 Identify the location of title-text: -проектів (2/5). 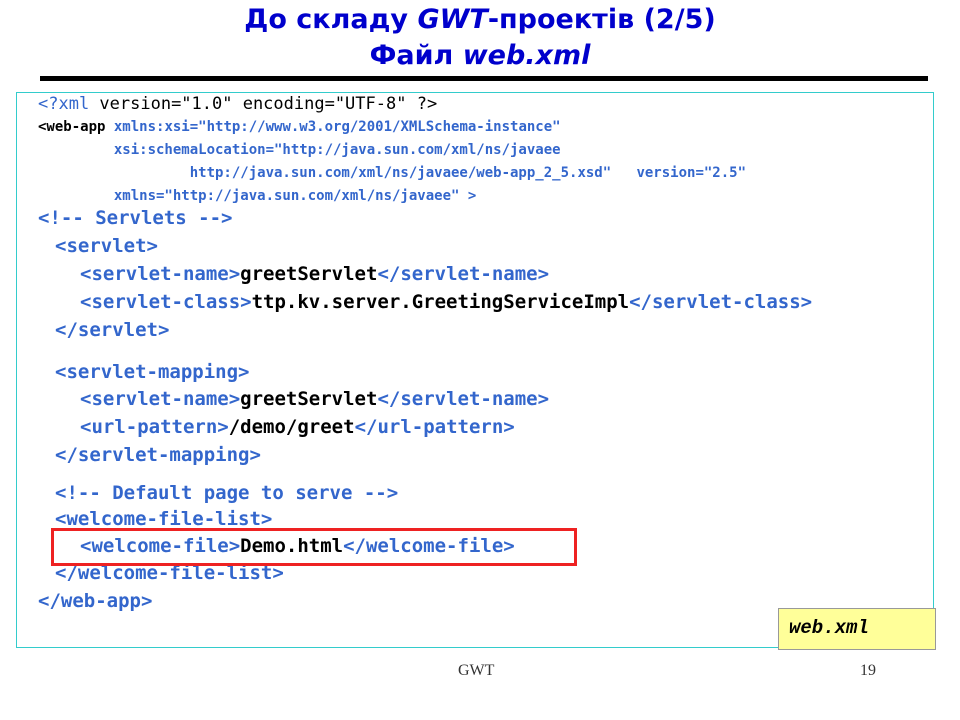
(601, 19).